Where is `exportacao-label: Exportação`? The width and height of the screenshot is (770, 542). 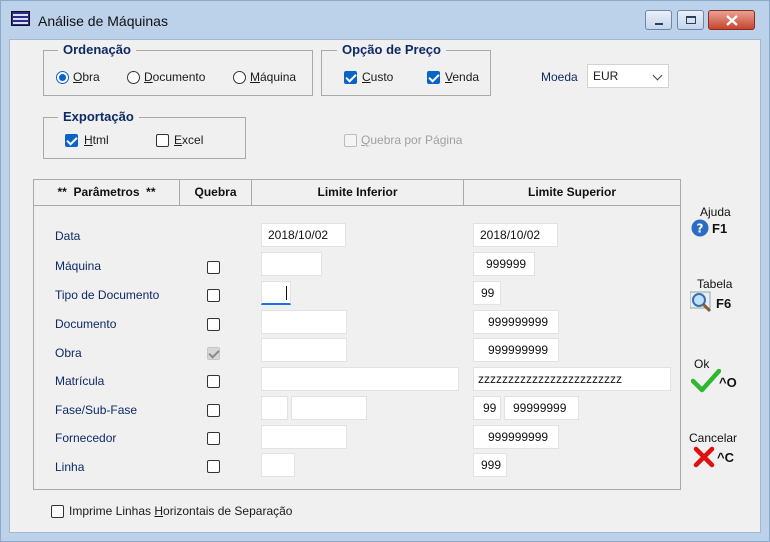
exportacao-label: Exportação is located at coordinates (98, 117).